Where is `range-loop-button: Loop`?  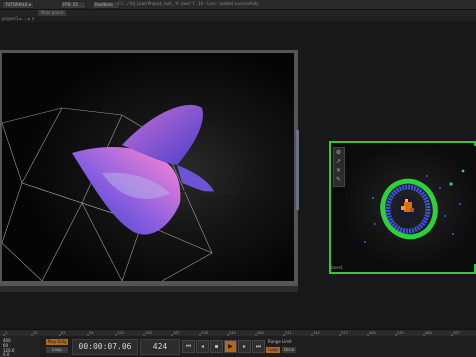 range-loop-button: Loop is located at coordinates (273, 350).